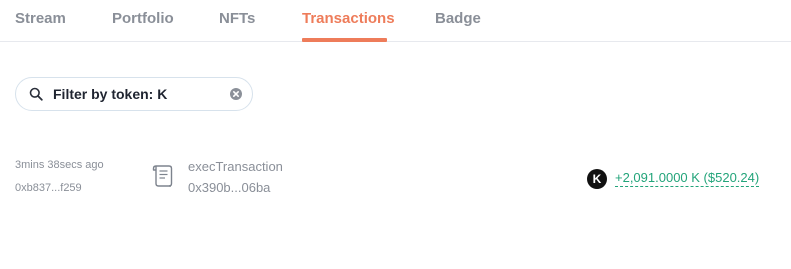 The image size is (791, 269). I want to click on search-icon, so click(36, 94).